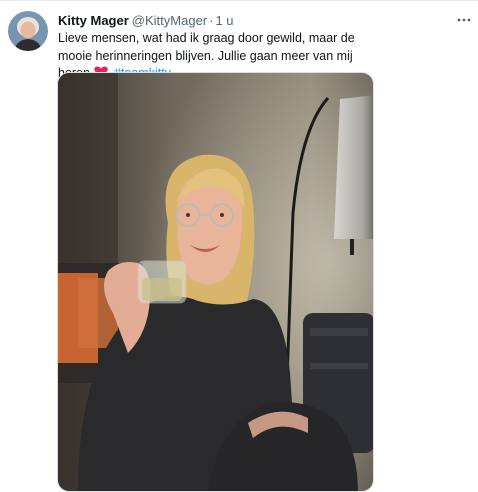  What do you see at coordinates (28, 31) in the screenshot?
I see `author-avatar` at bounding box center [28, 31].